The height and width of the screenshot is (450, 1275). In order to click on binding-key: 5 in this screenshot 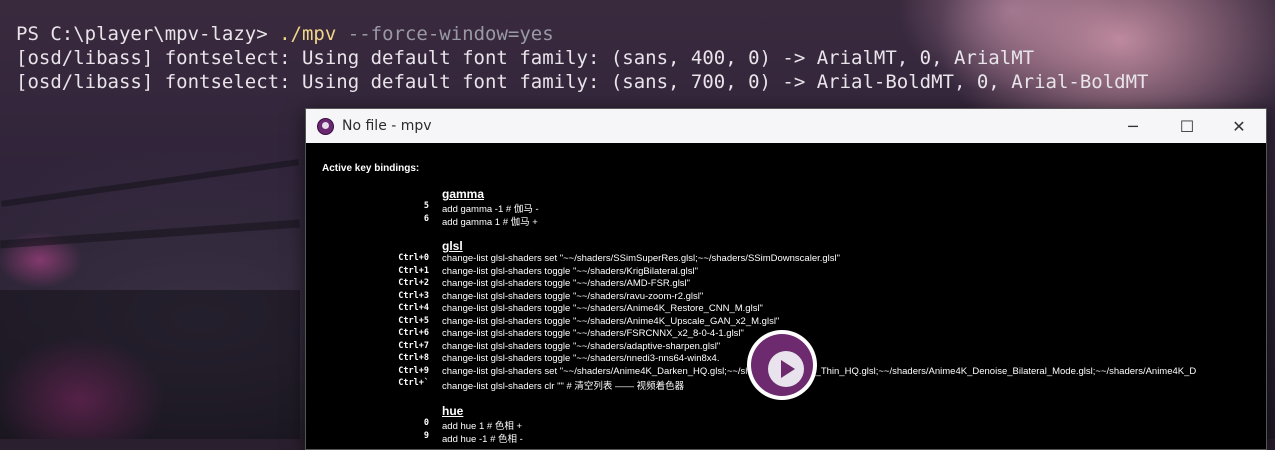, I will do `click(426, 206)`.